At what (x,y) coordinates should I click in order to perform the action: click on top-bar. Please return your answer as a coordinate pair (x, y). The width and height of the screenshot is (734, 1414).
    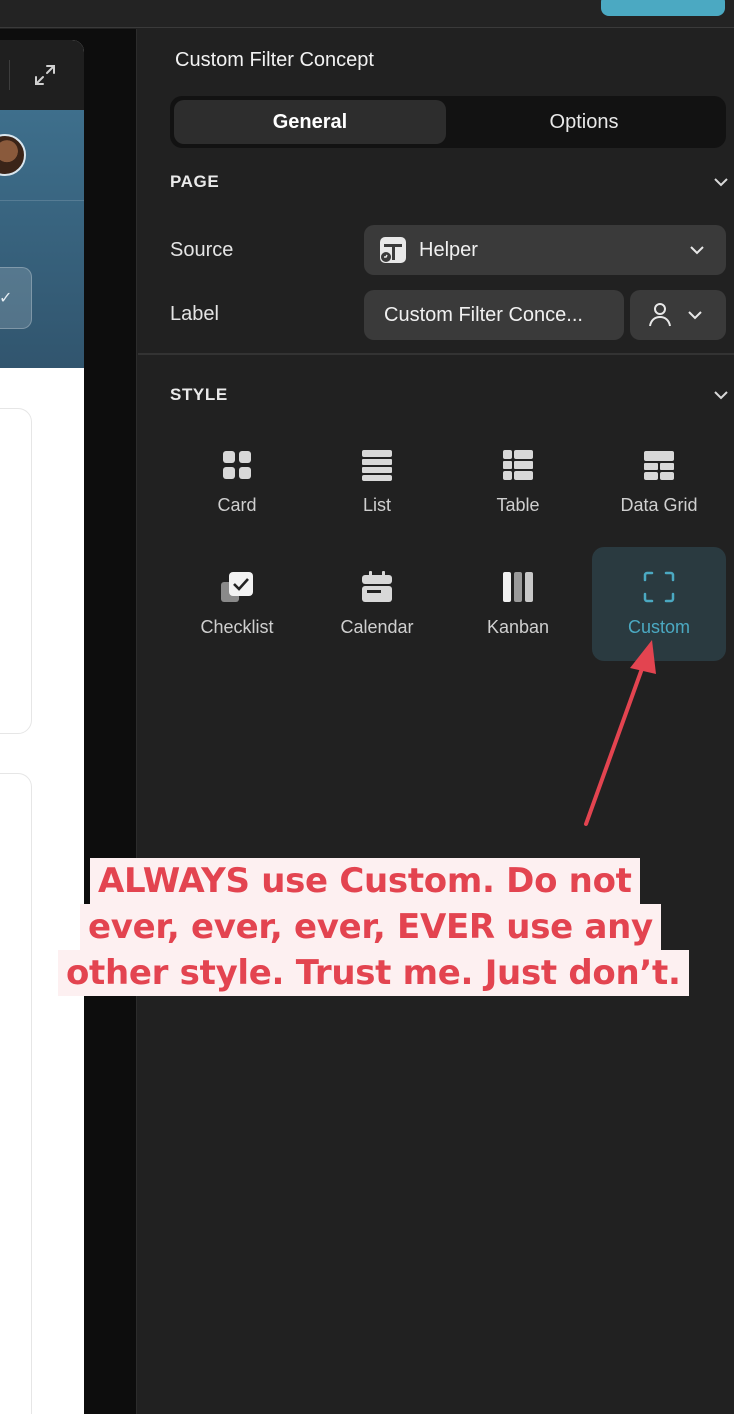
    Looking at the image, I should click on (367, 14).